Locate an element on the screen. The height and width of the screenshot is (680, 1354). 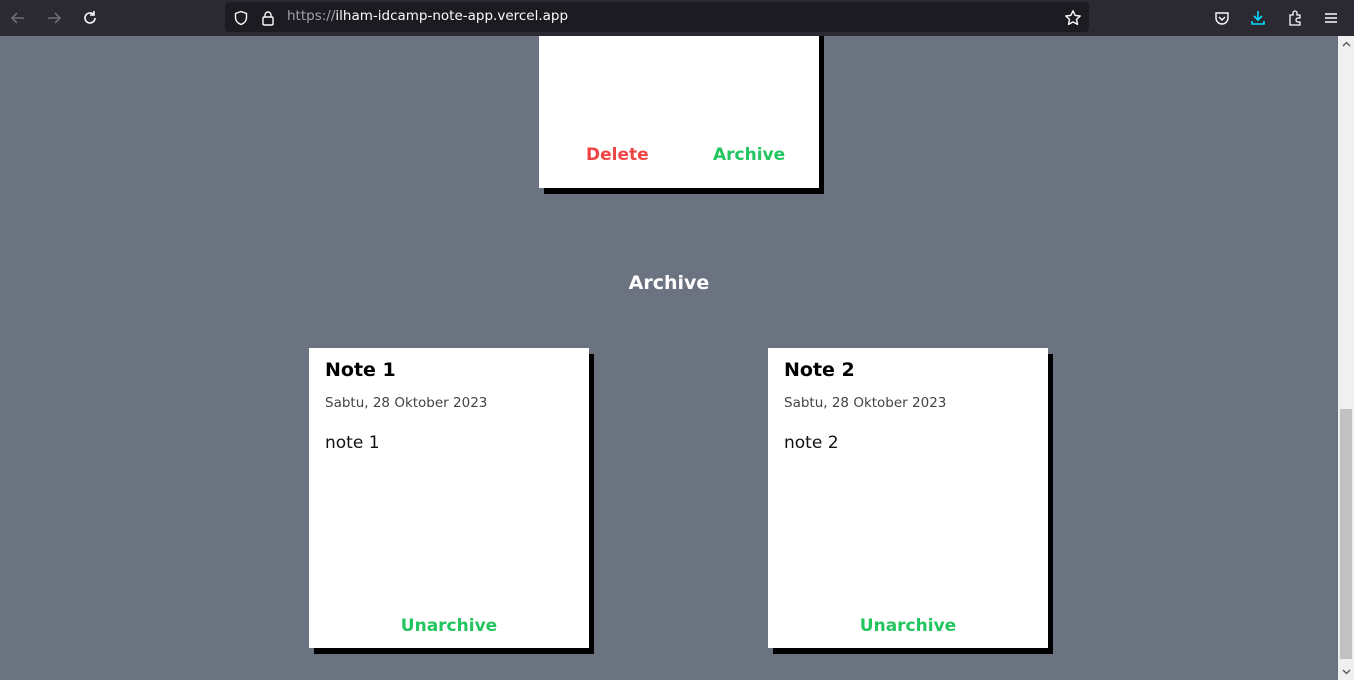
url-text: https://ilham-idcamp-note-app.vercel.app is located at coordinates (427, 16).